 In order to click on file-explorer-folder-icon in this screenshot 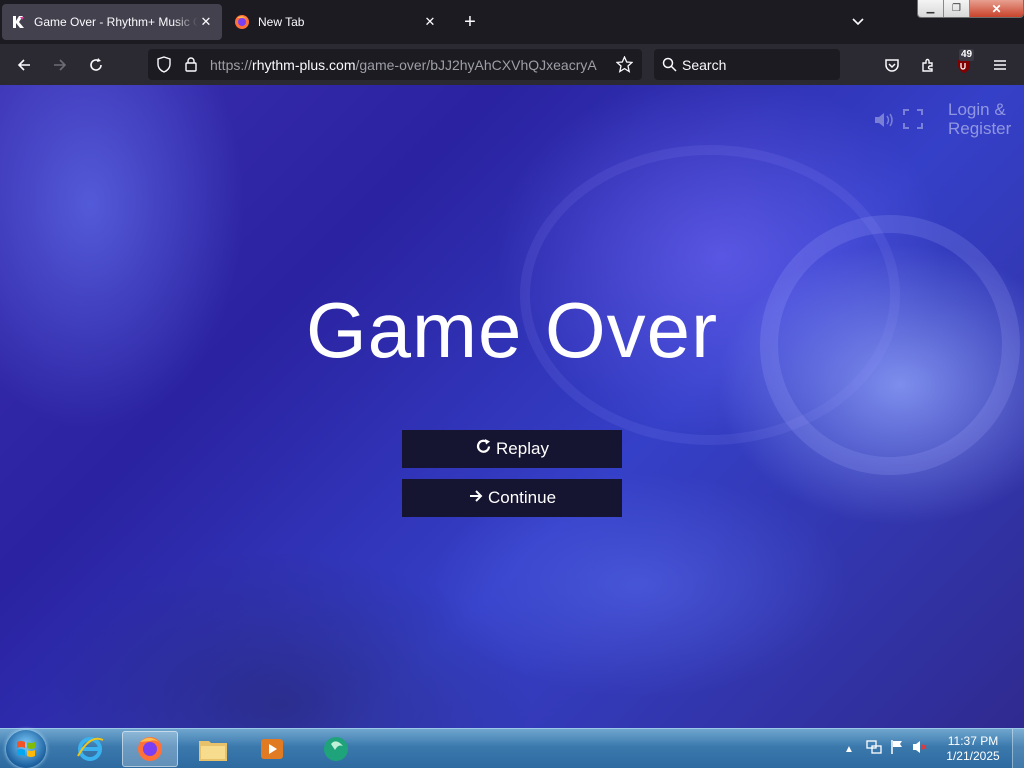, I will do `click(213, 749)`.